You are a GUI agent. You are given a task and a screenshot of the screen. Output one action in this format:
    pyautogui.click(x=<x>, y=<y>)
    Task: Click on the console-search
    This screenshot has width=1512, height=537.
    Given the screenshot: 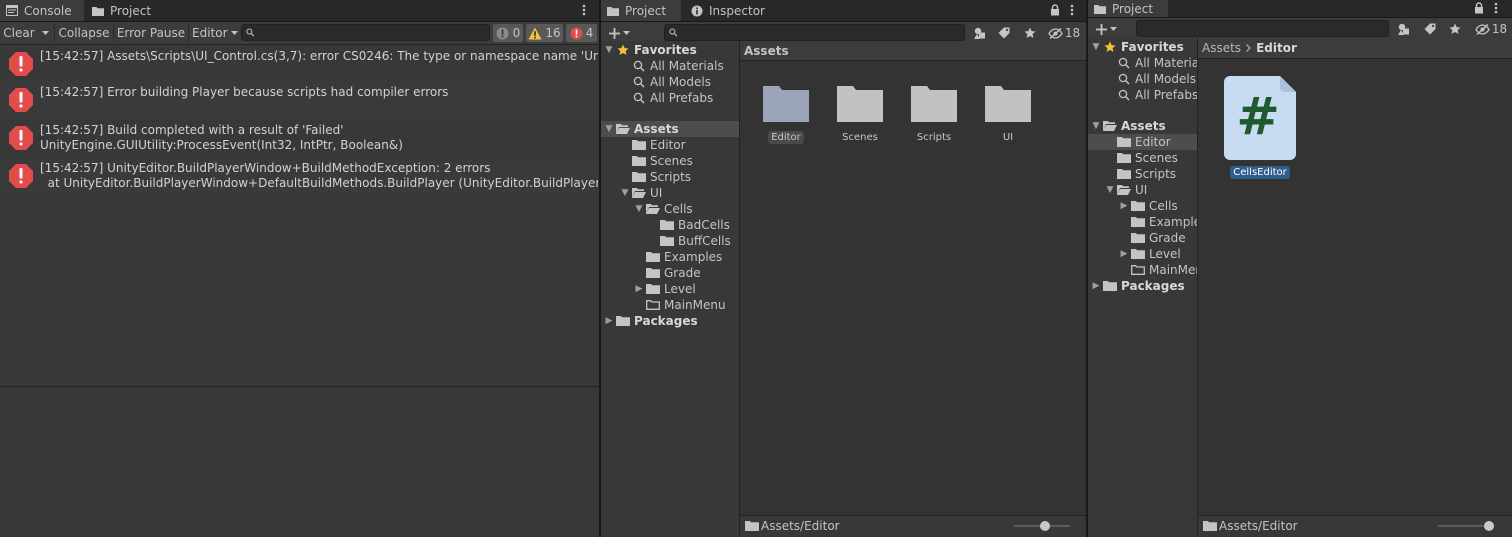 What is the action you would take?
    pyautogui.click(x=365, y=32)
    